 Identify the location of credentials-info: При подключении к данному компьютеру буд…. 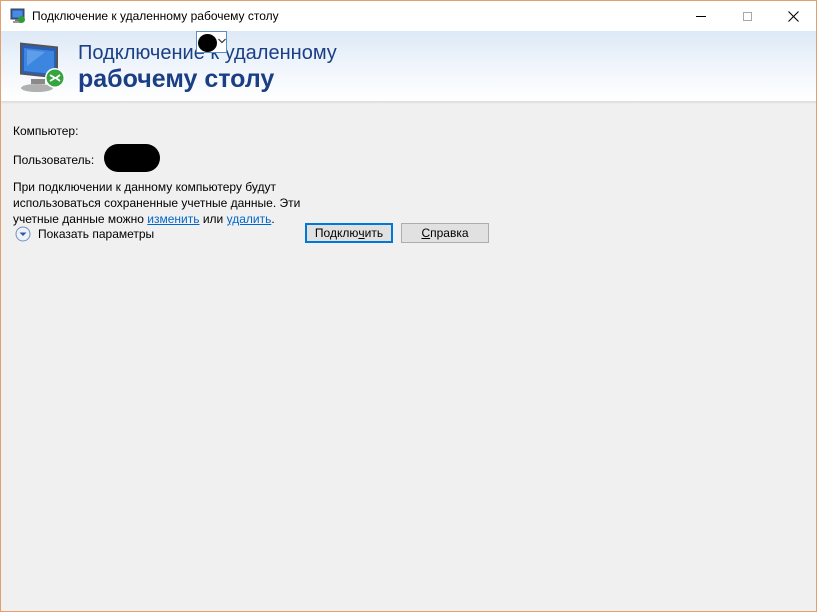
(158, 203).